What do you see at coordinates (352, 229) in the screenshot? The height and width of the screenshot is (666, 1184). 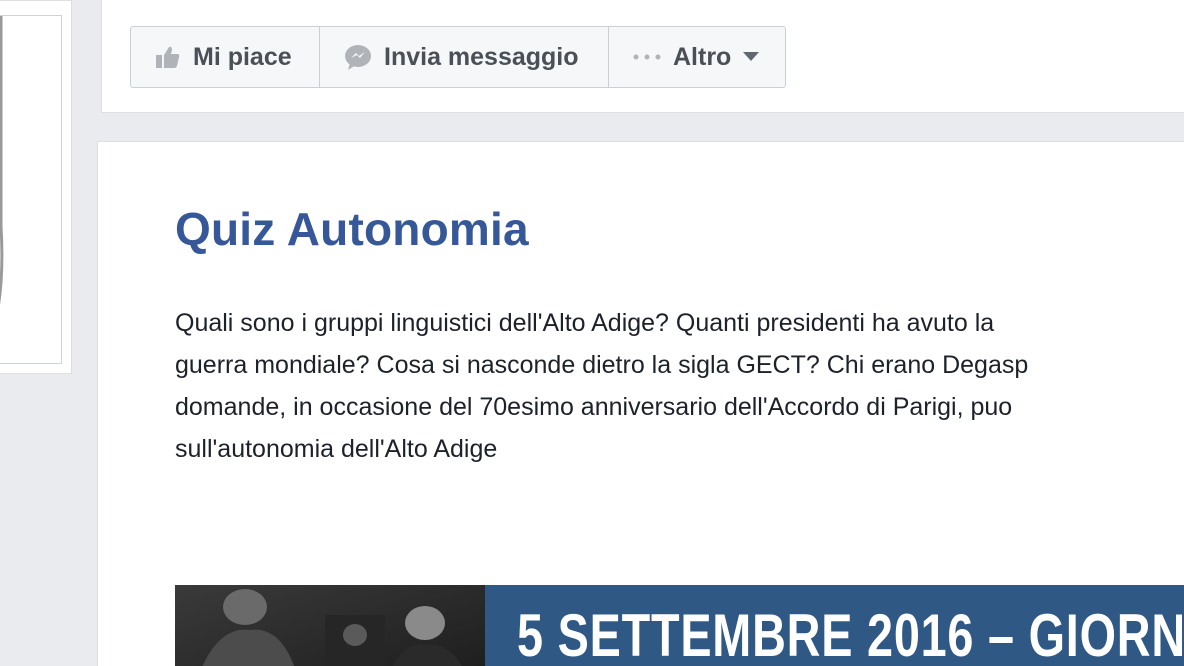 I see `post-title: Quiz Autonomia` at bounding box center [352, 229].